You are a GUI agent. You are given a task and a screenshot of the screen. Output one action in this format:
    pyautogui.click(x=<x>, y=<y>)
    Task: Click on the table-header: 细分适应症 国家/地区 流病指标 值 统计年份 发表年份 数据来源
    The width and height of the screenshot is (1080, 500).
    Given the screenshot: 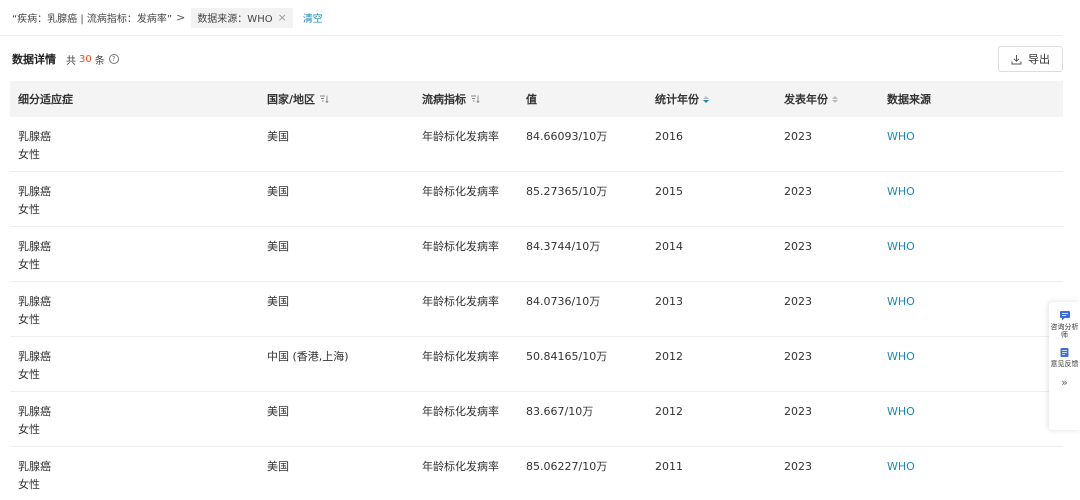 What is the action you would take?
    pyautogui.click(x=536, y=99)
    